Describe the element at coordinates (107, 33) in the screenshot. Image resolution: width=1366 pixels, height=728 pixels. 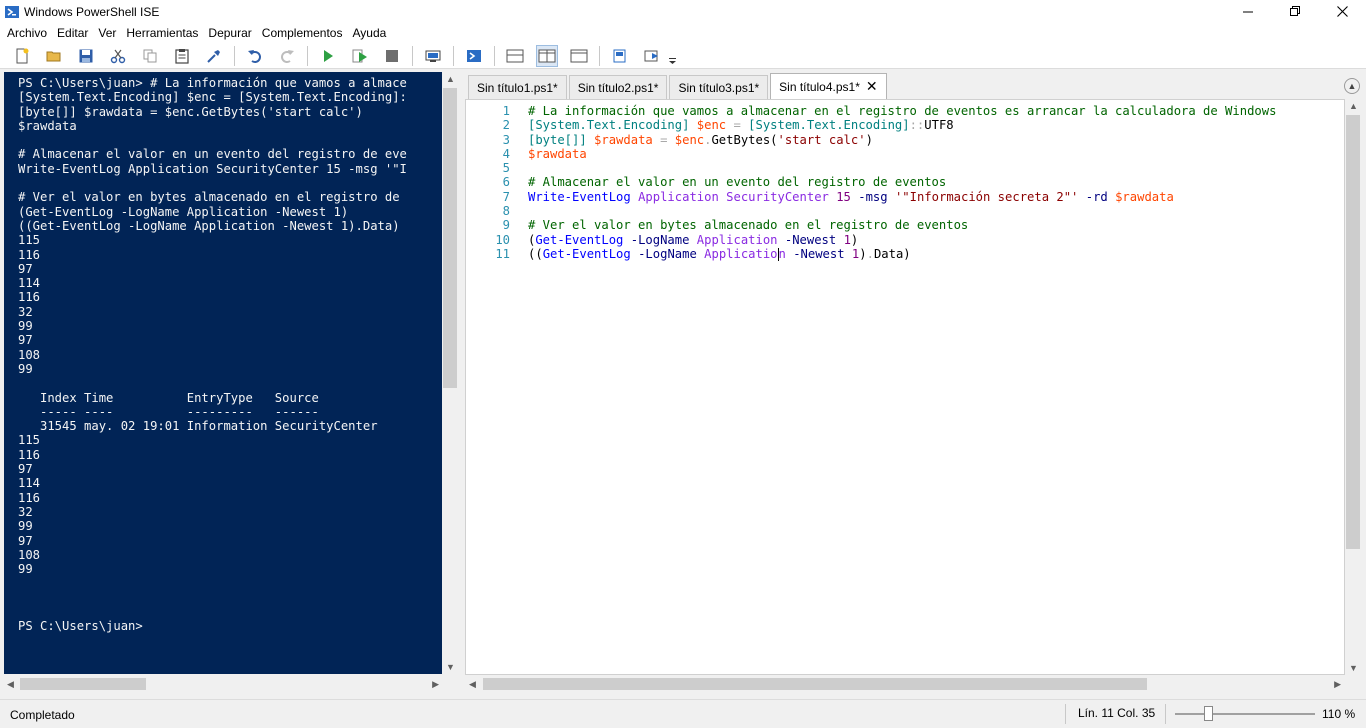
I see `menu-ver: Ver` at that location.